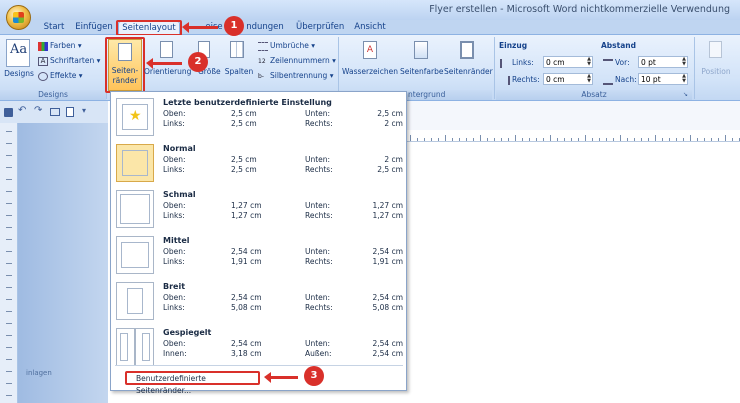  What do you see at coordinates (568, 79) in the screenshot?
I see `einzug-rechts-input: 0 cm ▲ ▼` at bounding box center [568, 79].